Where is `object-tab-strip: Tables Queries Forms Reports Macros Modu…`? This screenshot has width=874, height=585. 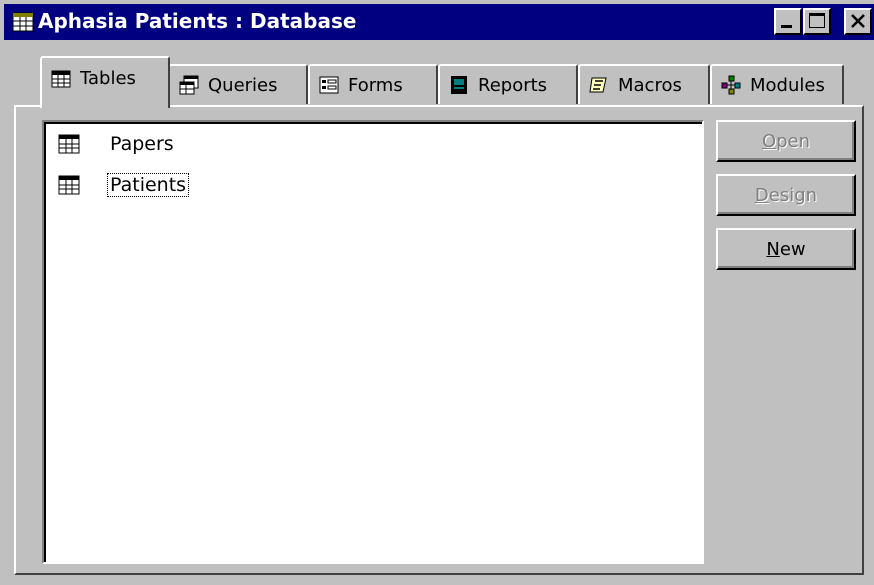
object-tab-strip: Tables Queries Forms Reports Macros Modu… is located at coordinates (429, 82).